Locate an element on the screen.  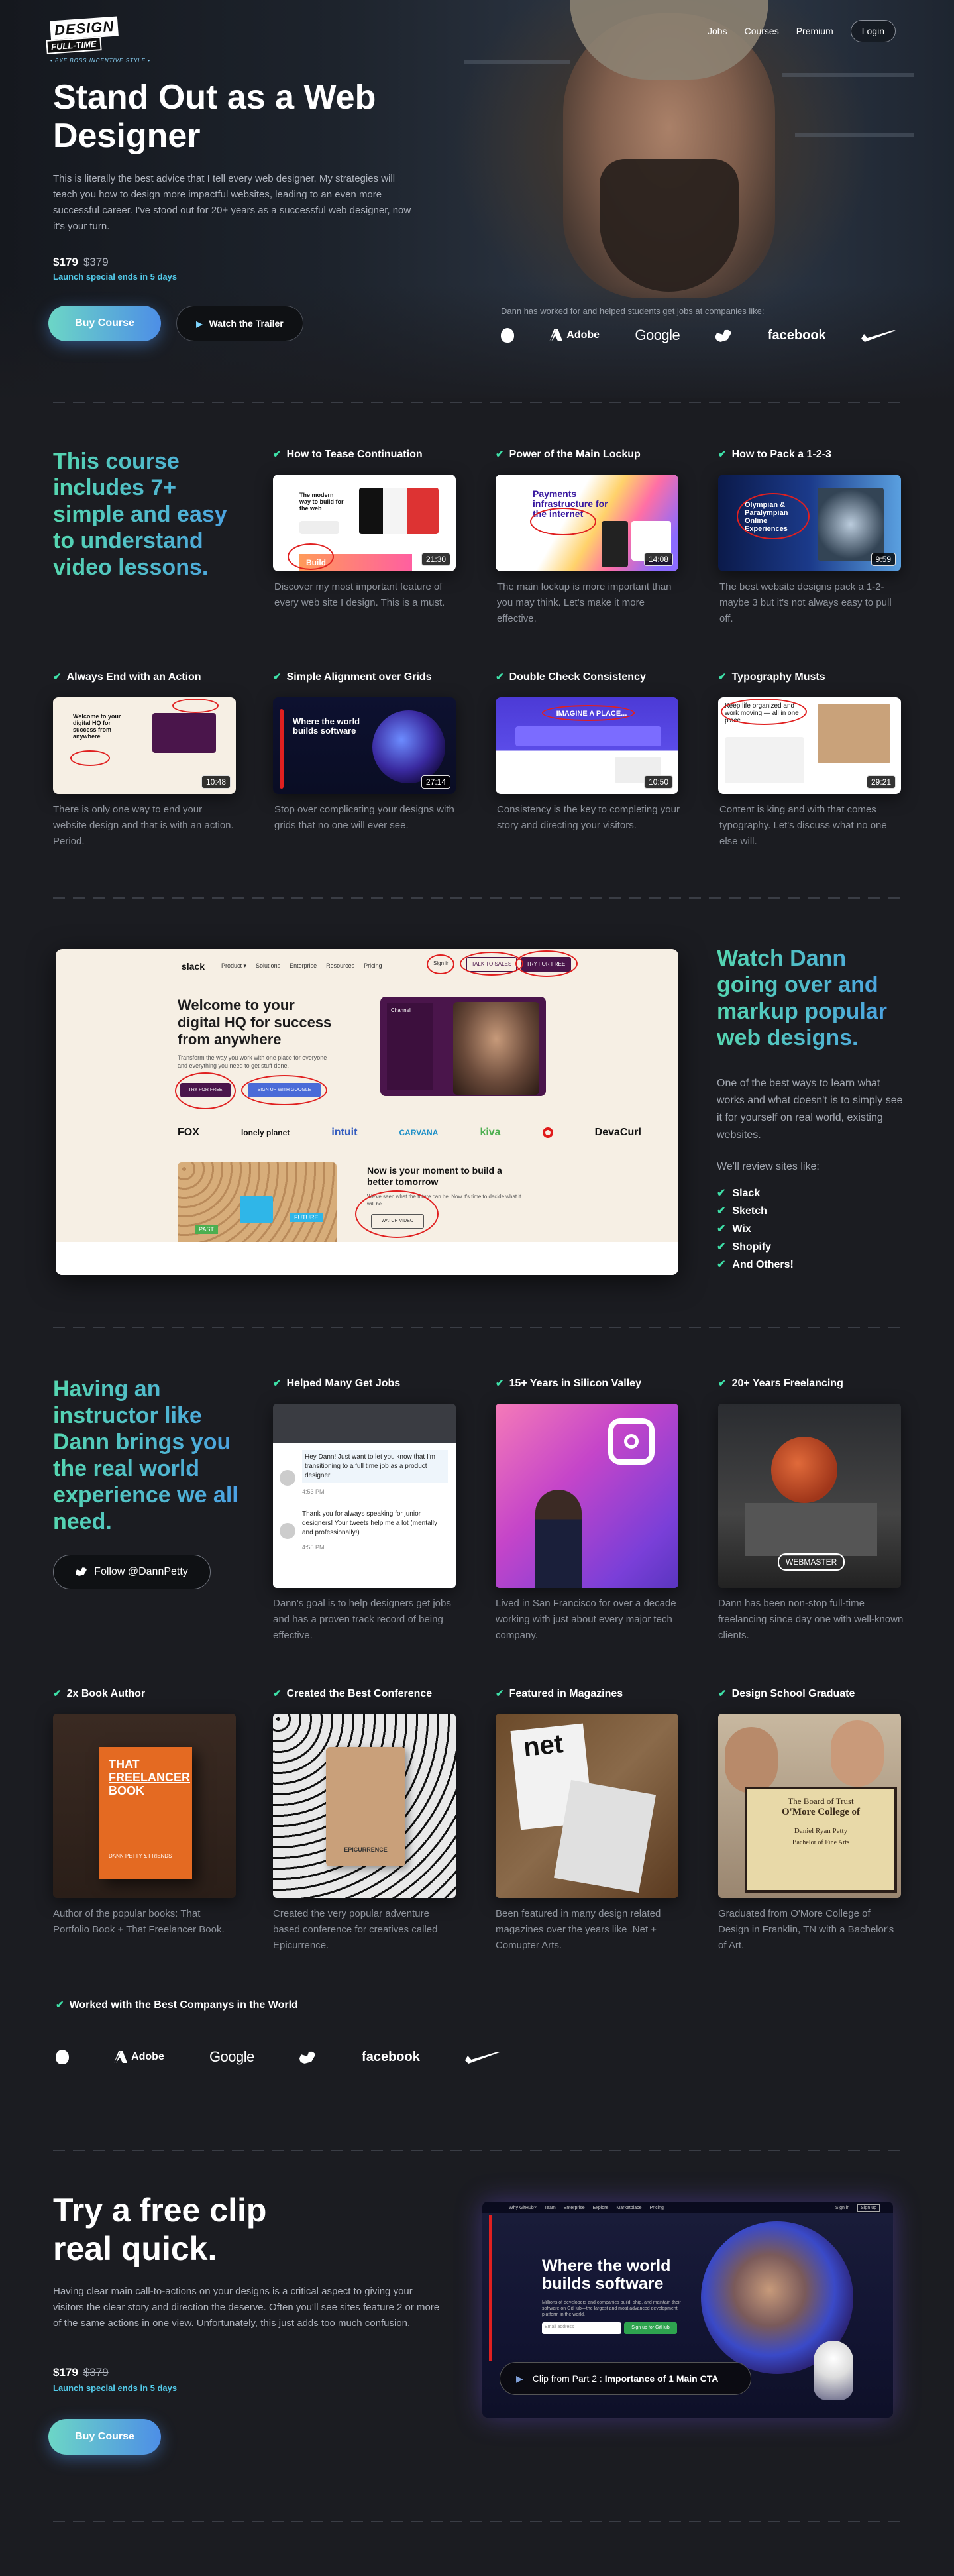
nav-premium: Premium is located at coordinates (814, 31).